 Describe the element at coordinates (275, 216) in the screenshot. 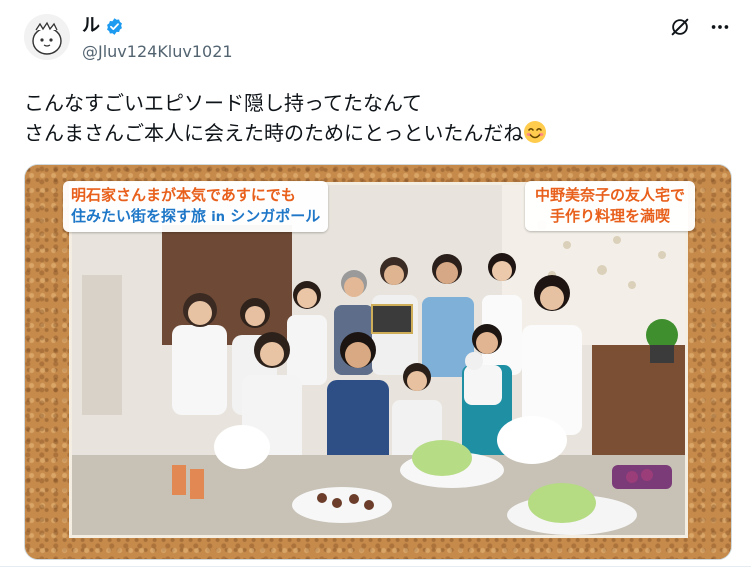

I see `caption-left-line-2-end: シンガポール` at that location.